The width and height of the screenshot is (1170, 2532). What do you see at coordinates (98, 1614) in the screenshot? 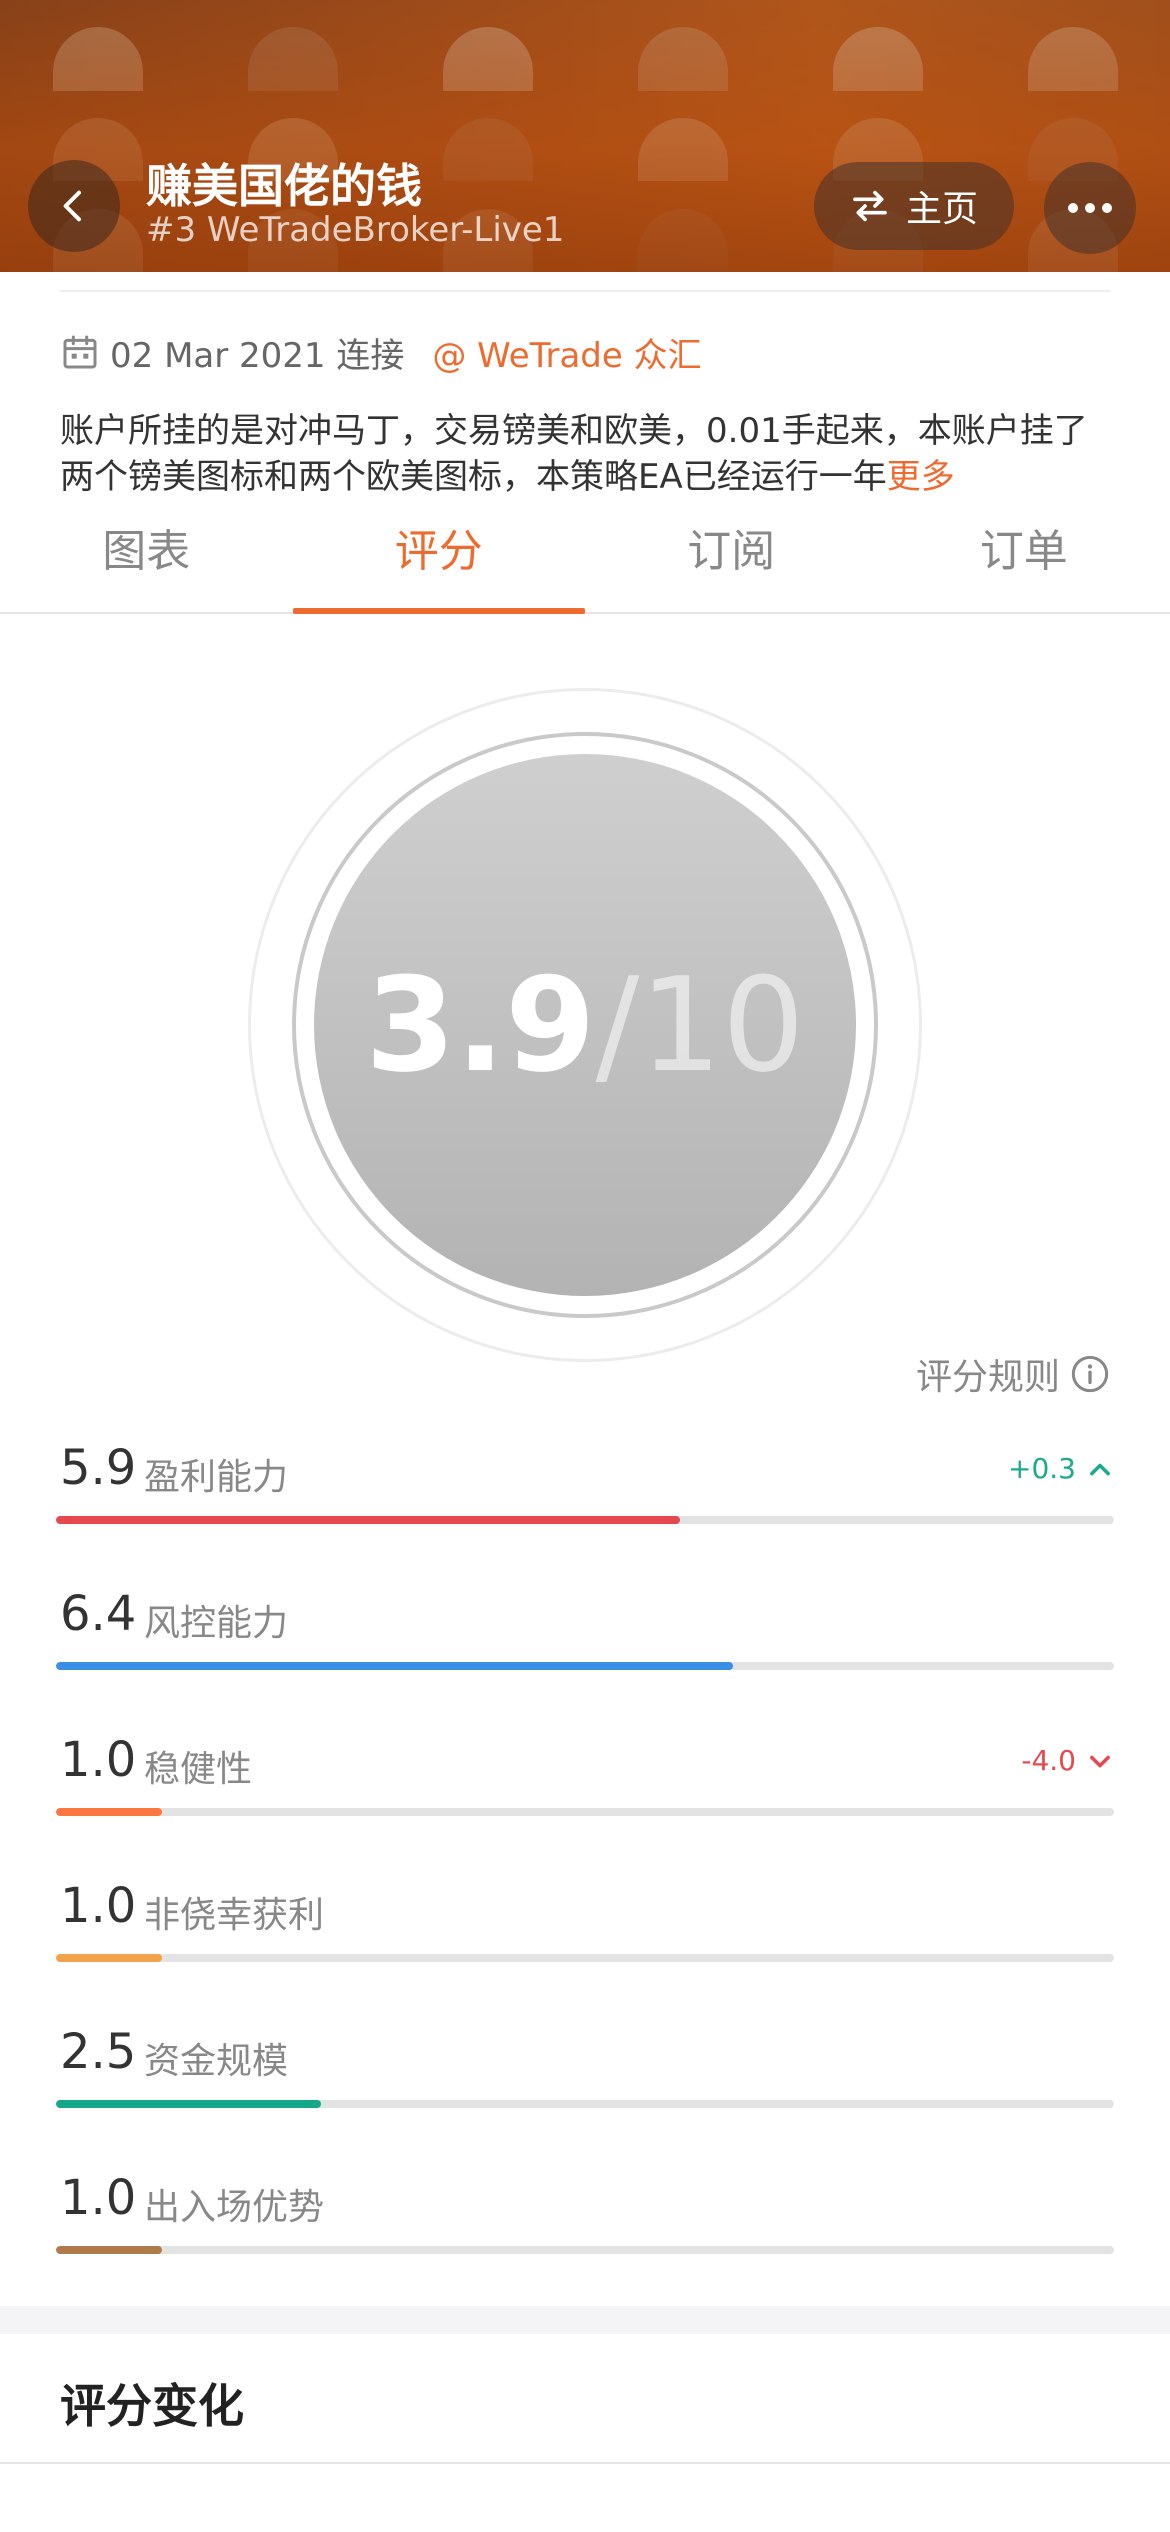
I see `metric-value: 6.4` at bounding box center [98, 1614].